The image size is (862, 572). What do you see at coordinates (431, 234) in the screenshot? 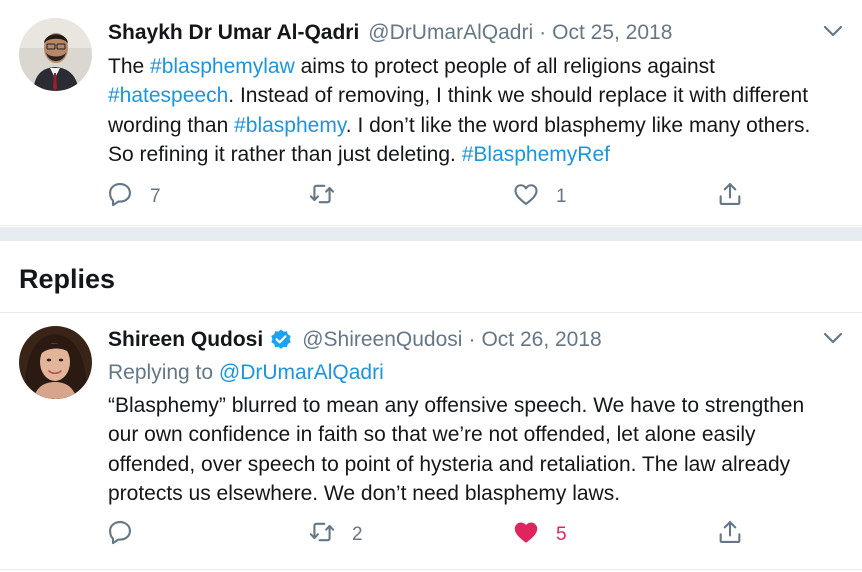
I see `section-divider` at bounding box center [431, 234].